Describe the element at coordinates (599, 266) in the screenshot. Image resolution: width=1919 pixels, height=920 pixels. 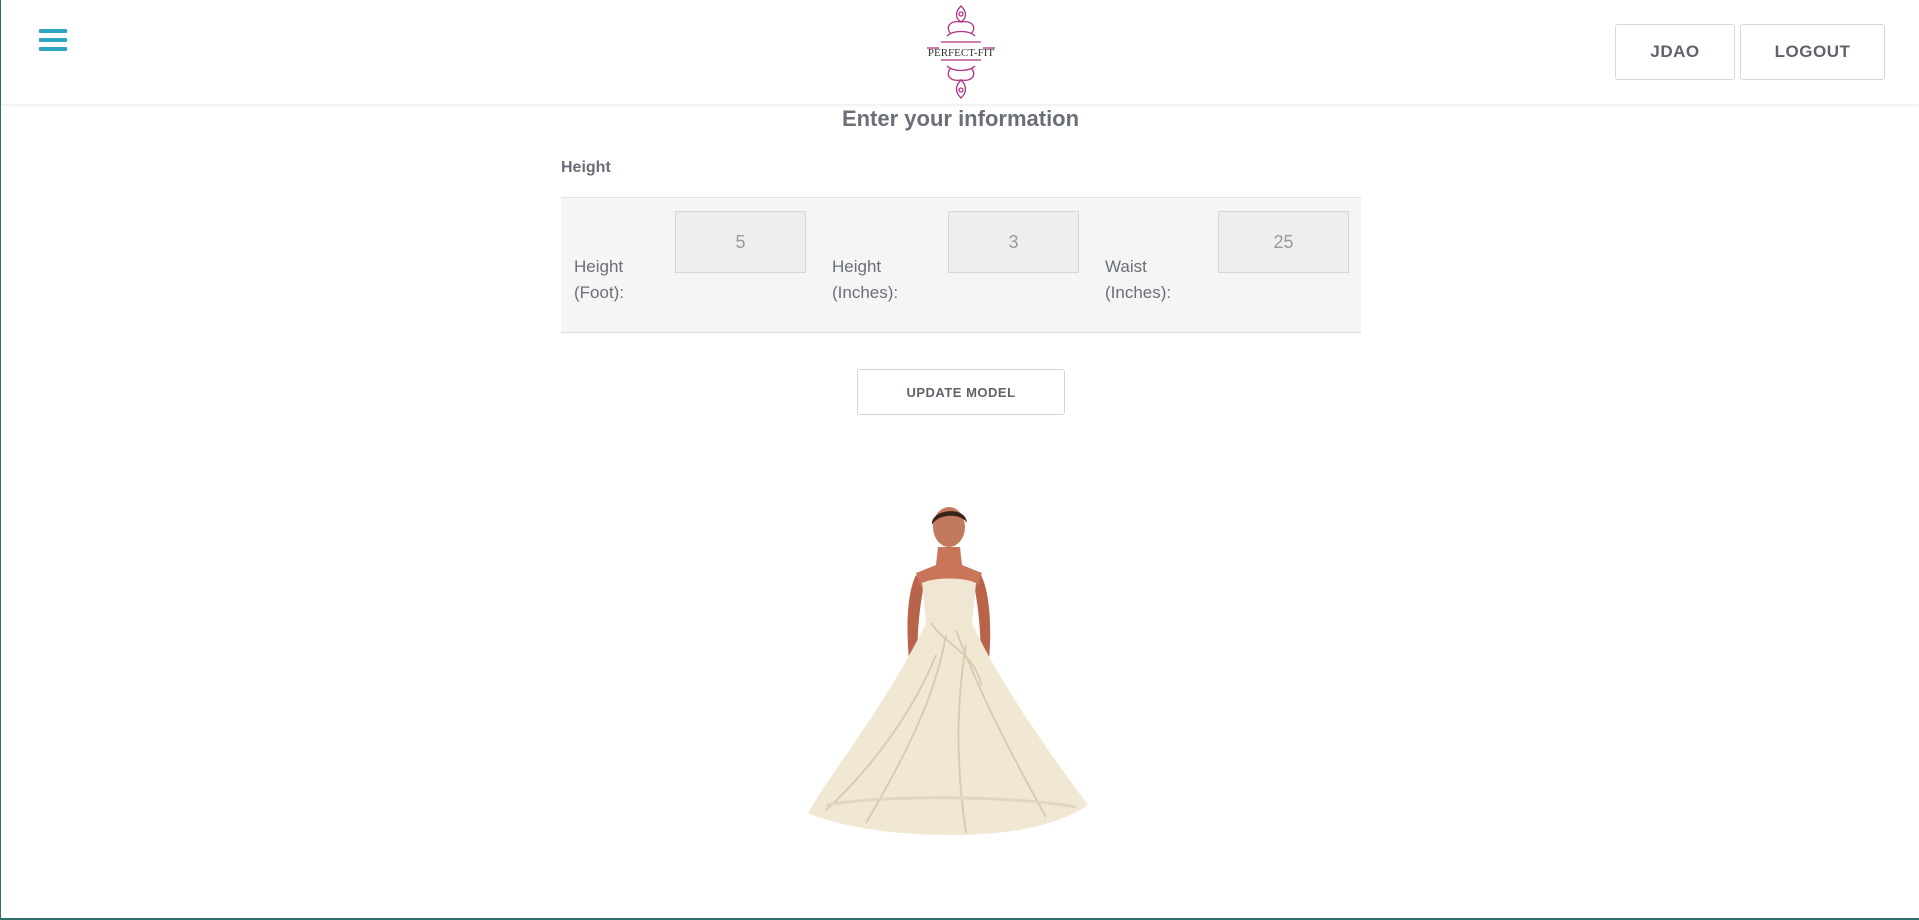
I see `height-foot-label-line1: Height` at that location.